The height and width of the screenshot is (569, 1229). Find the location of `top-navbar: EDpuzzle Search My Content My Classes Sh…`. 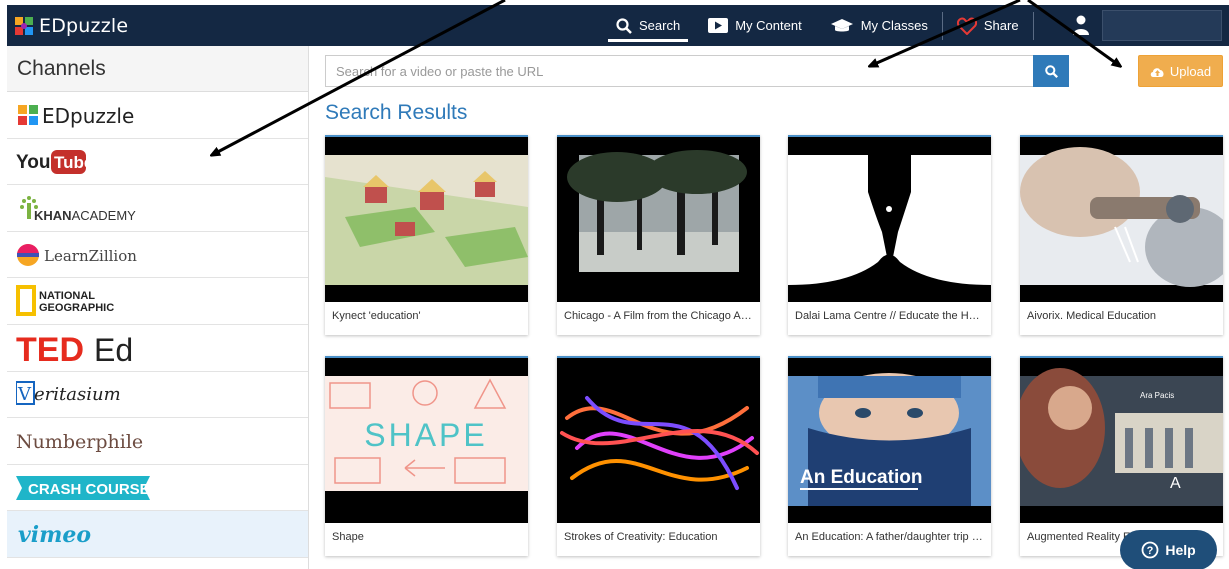

top-navbar: EDpuzzle Search My Content My Classes Sh… is located at coordinates (618, 25).